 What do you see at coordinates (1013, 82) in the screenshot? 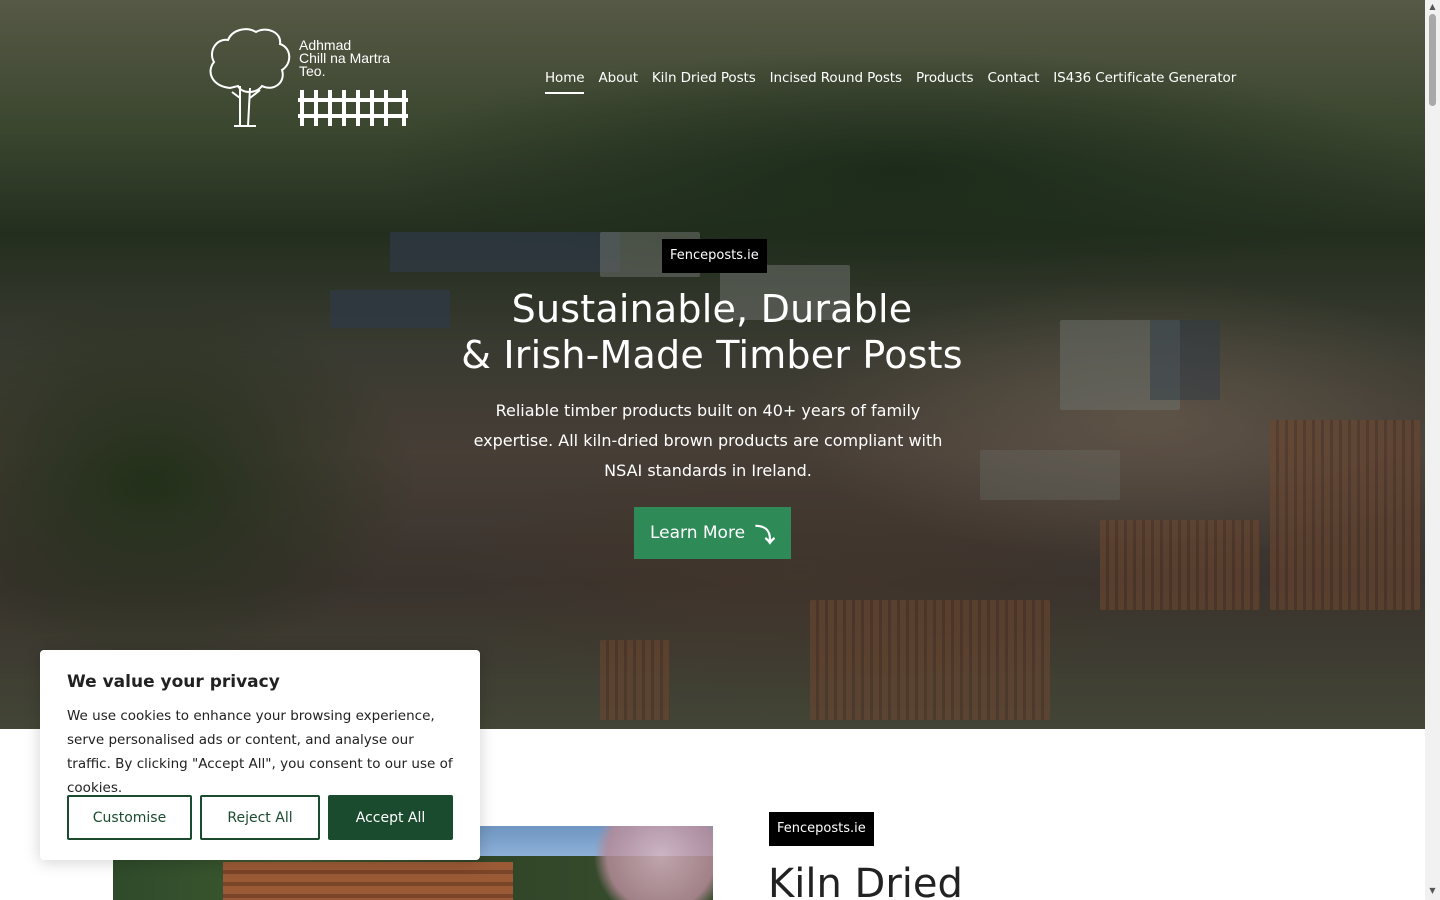
I see `nav-item-contact: Contact` at bounding box center [1013, 82].